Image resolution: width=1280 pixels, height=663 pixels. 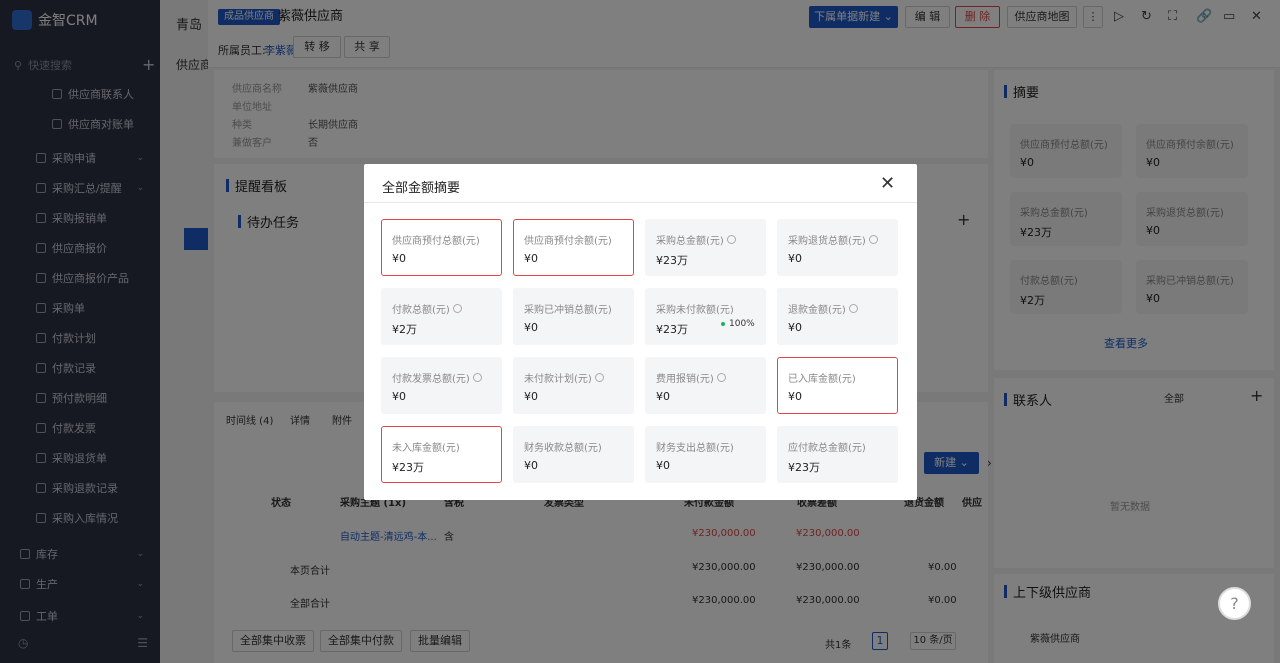 I want to click on amount-card: 采购未付款额(元) ¥23万 100%, so click(x=705, y=316).